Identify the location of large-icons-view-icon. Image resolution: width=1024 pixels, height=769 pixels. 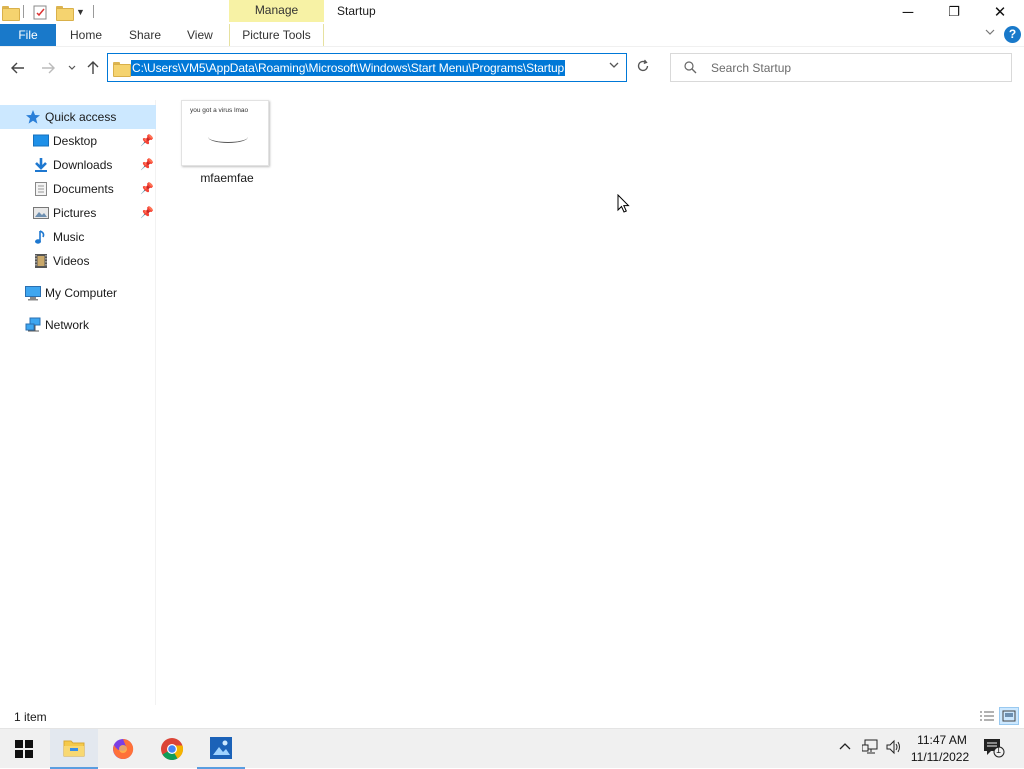
(1009, 716).